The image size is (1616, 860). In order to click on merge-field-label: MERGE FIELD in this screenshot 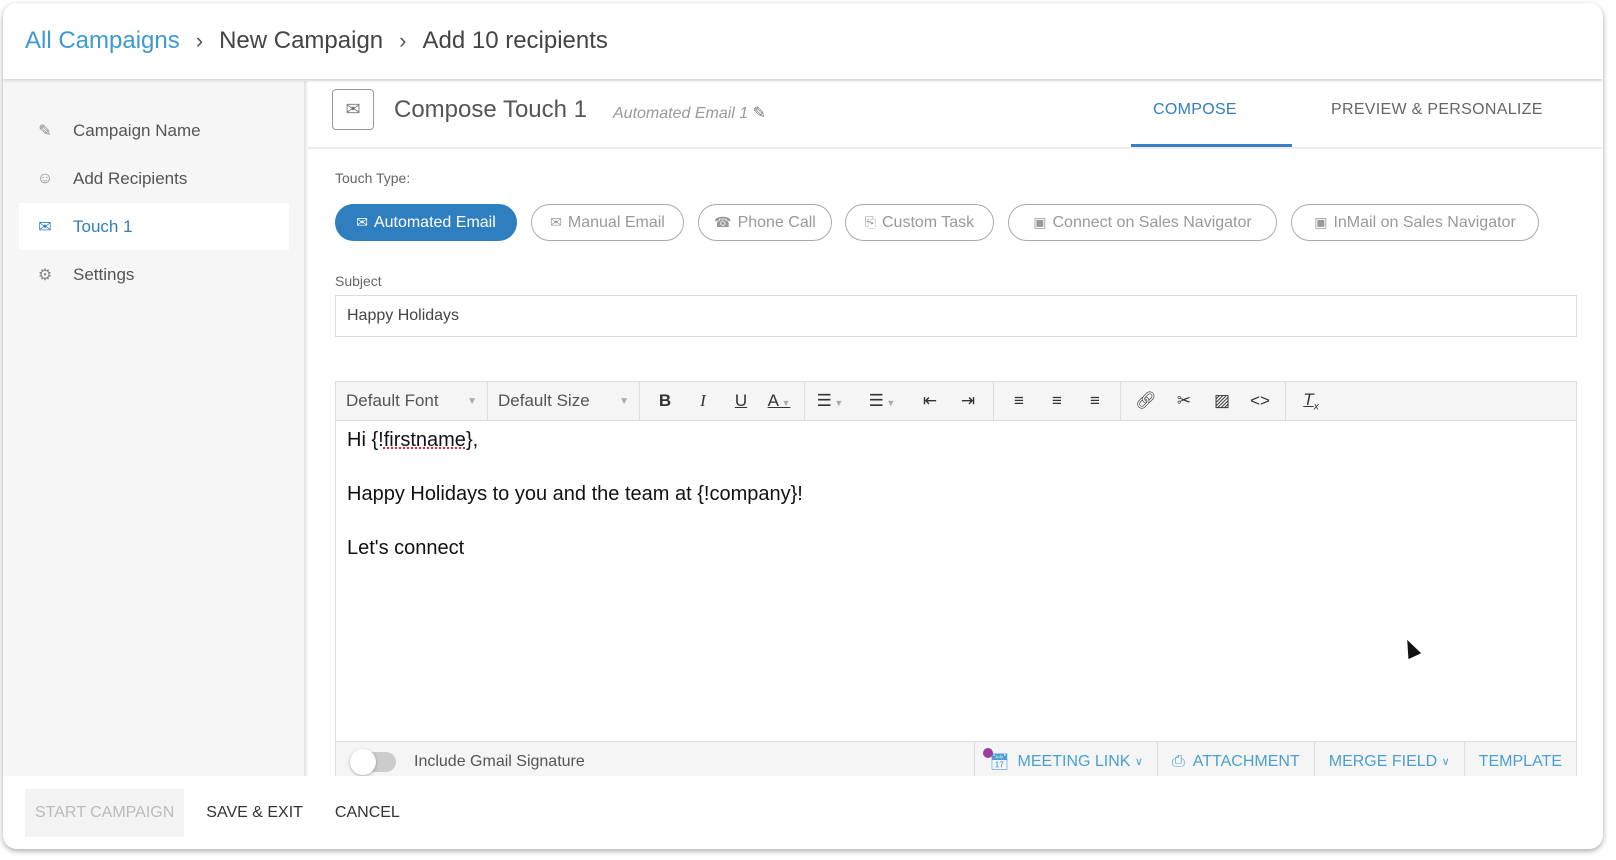, I will do `click(1383, 761)`.